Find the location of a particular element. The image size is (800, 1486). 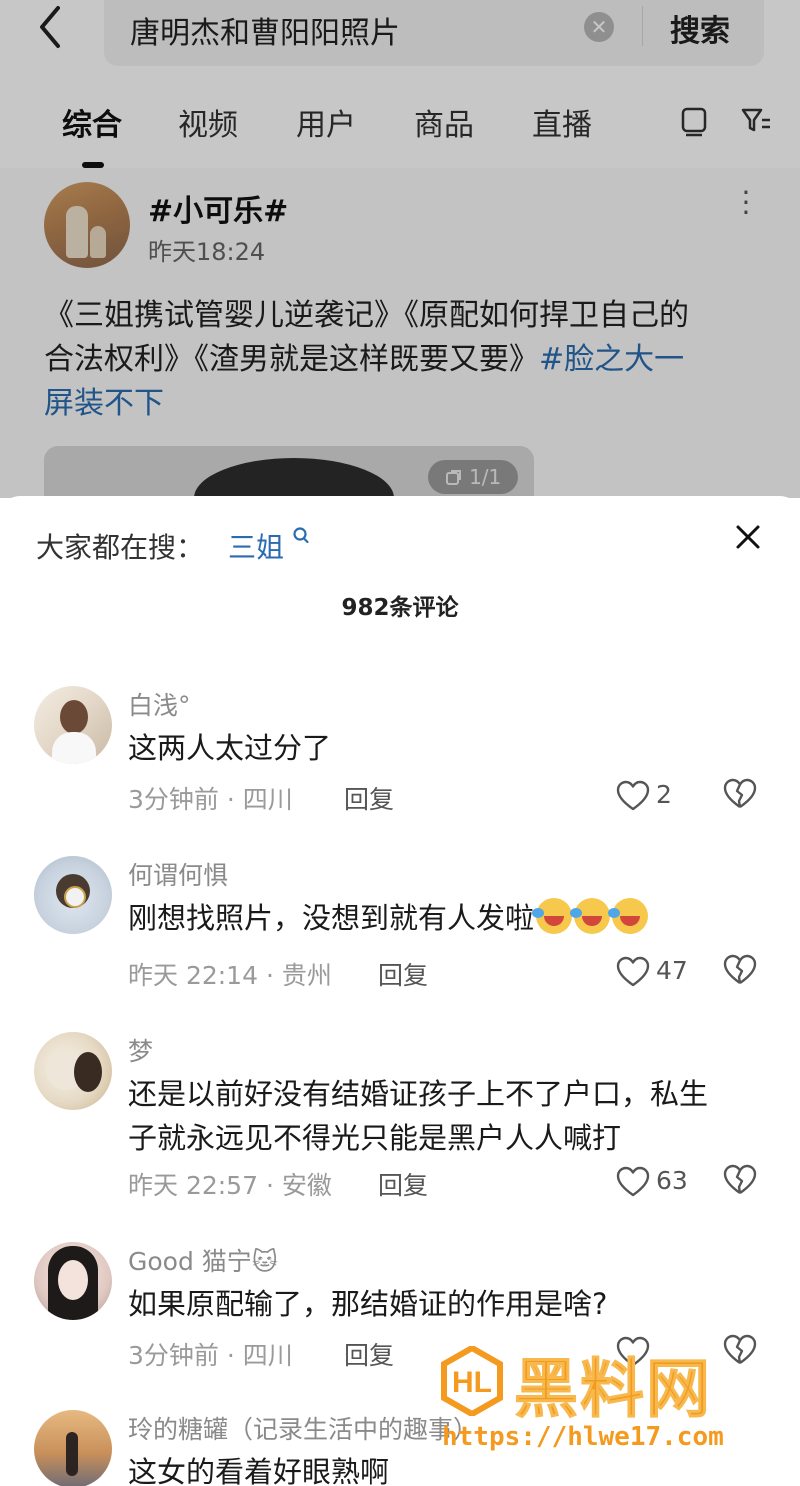

watermark: HL 黑料网 https://hlwe17.com is located at coordinates (610, 1396).